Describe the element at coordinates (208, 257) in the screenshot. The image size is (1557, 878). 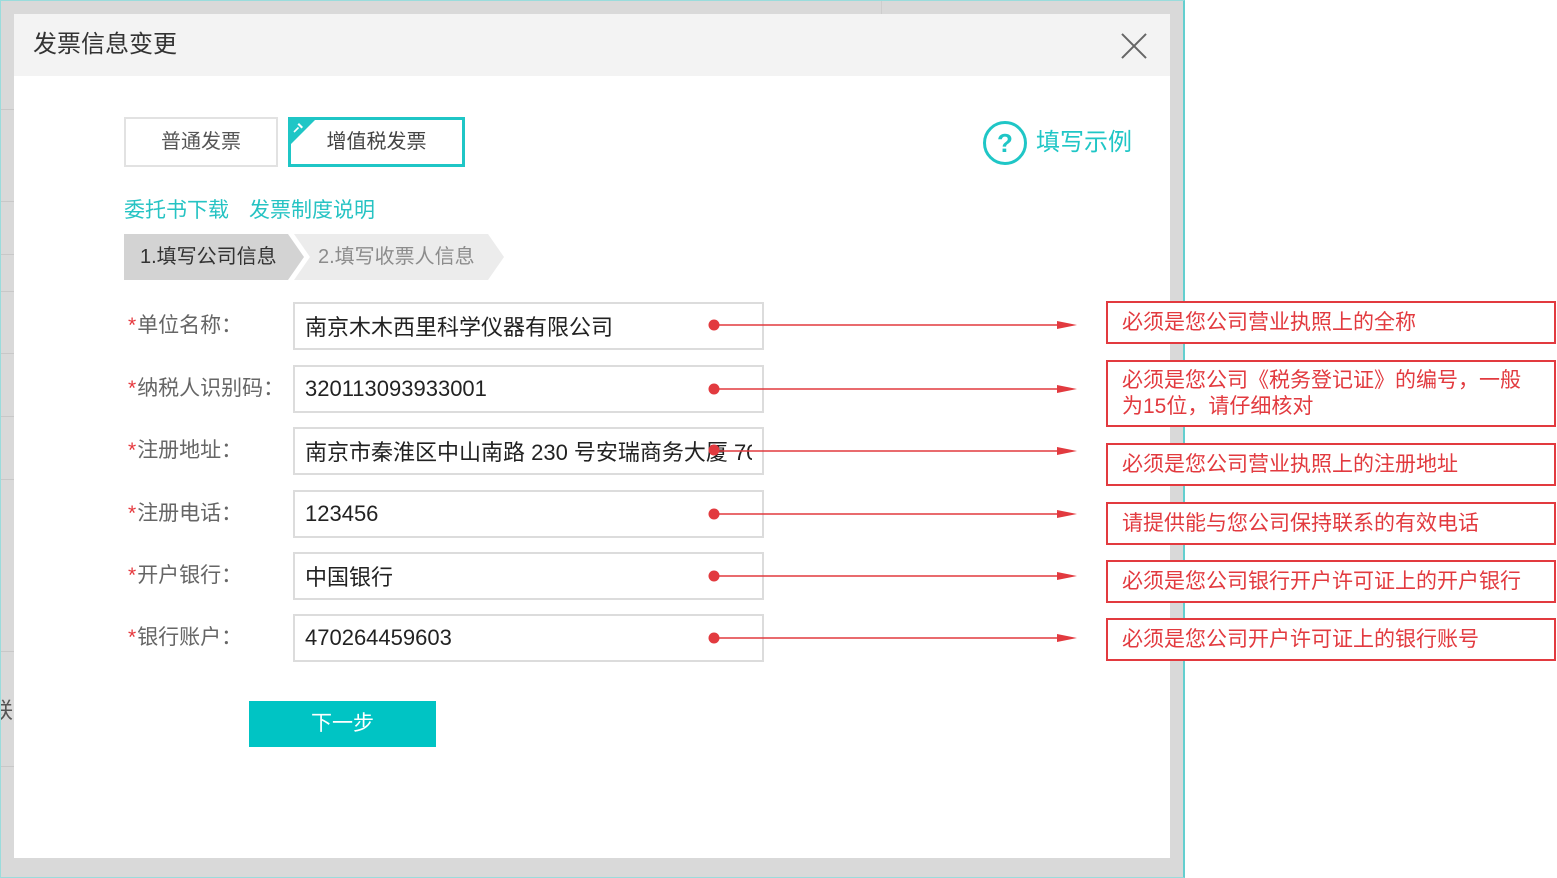
I see `step-label: 1.填写公司信息` at that location.